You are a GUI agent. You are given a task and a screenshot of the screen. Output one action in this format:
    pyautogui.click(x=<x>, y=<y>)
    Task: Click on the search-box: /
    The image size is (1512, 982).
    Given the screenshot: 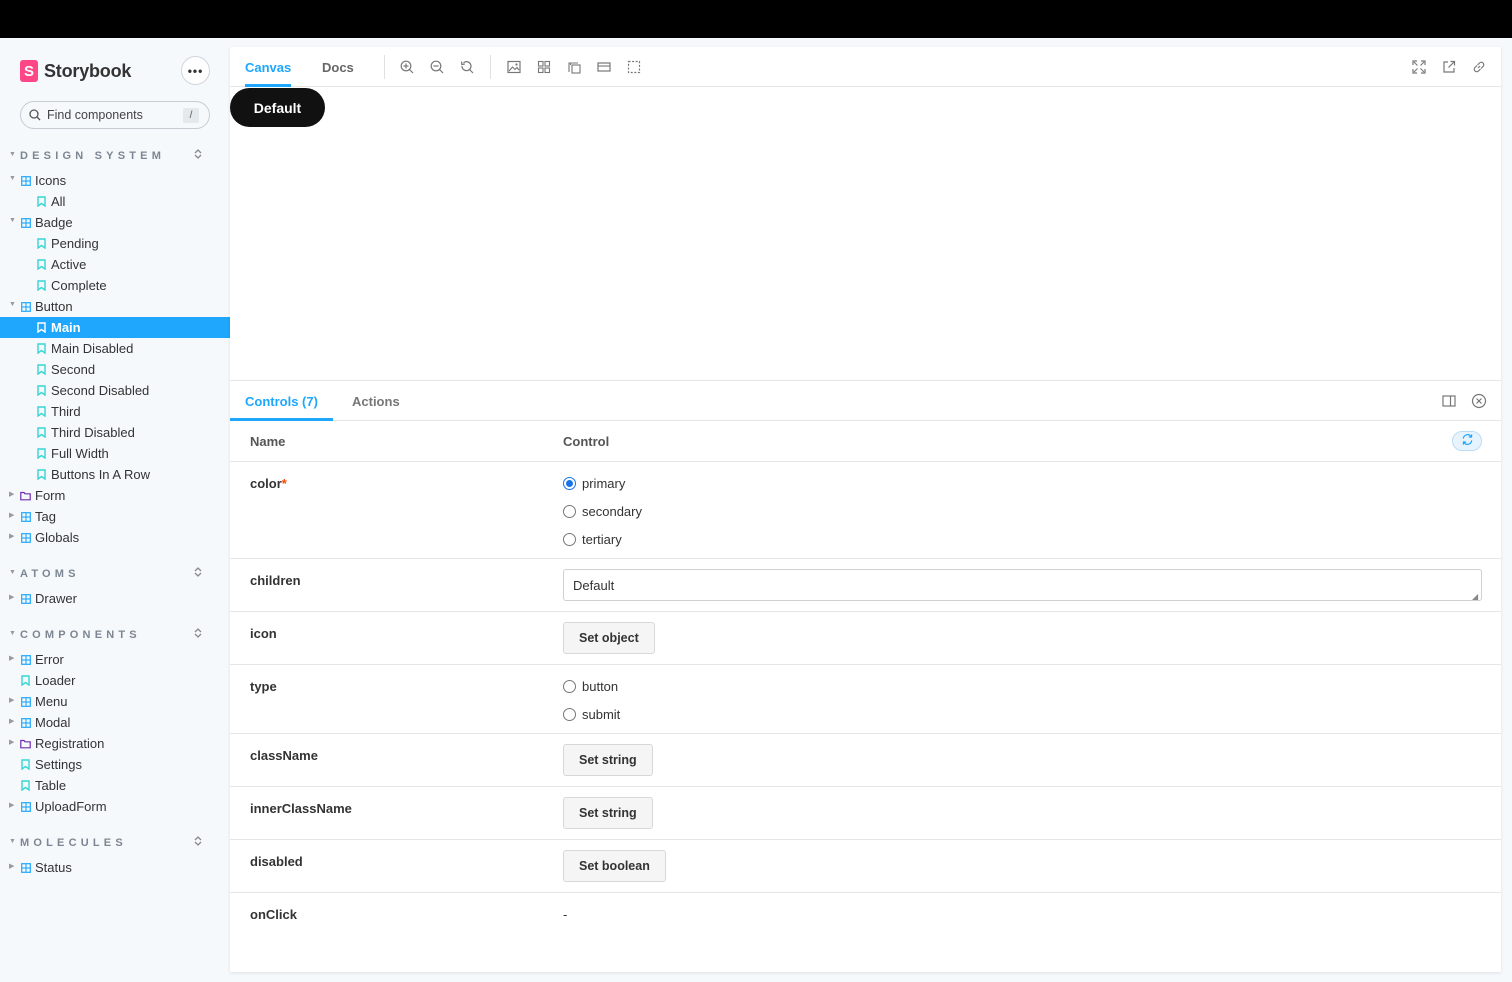 What is the action you would take?
    pyautogui.click(x=115, y=115)
    